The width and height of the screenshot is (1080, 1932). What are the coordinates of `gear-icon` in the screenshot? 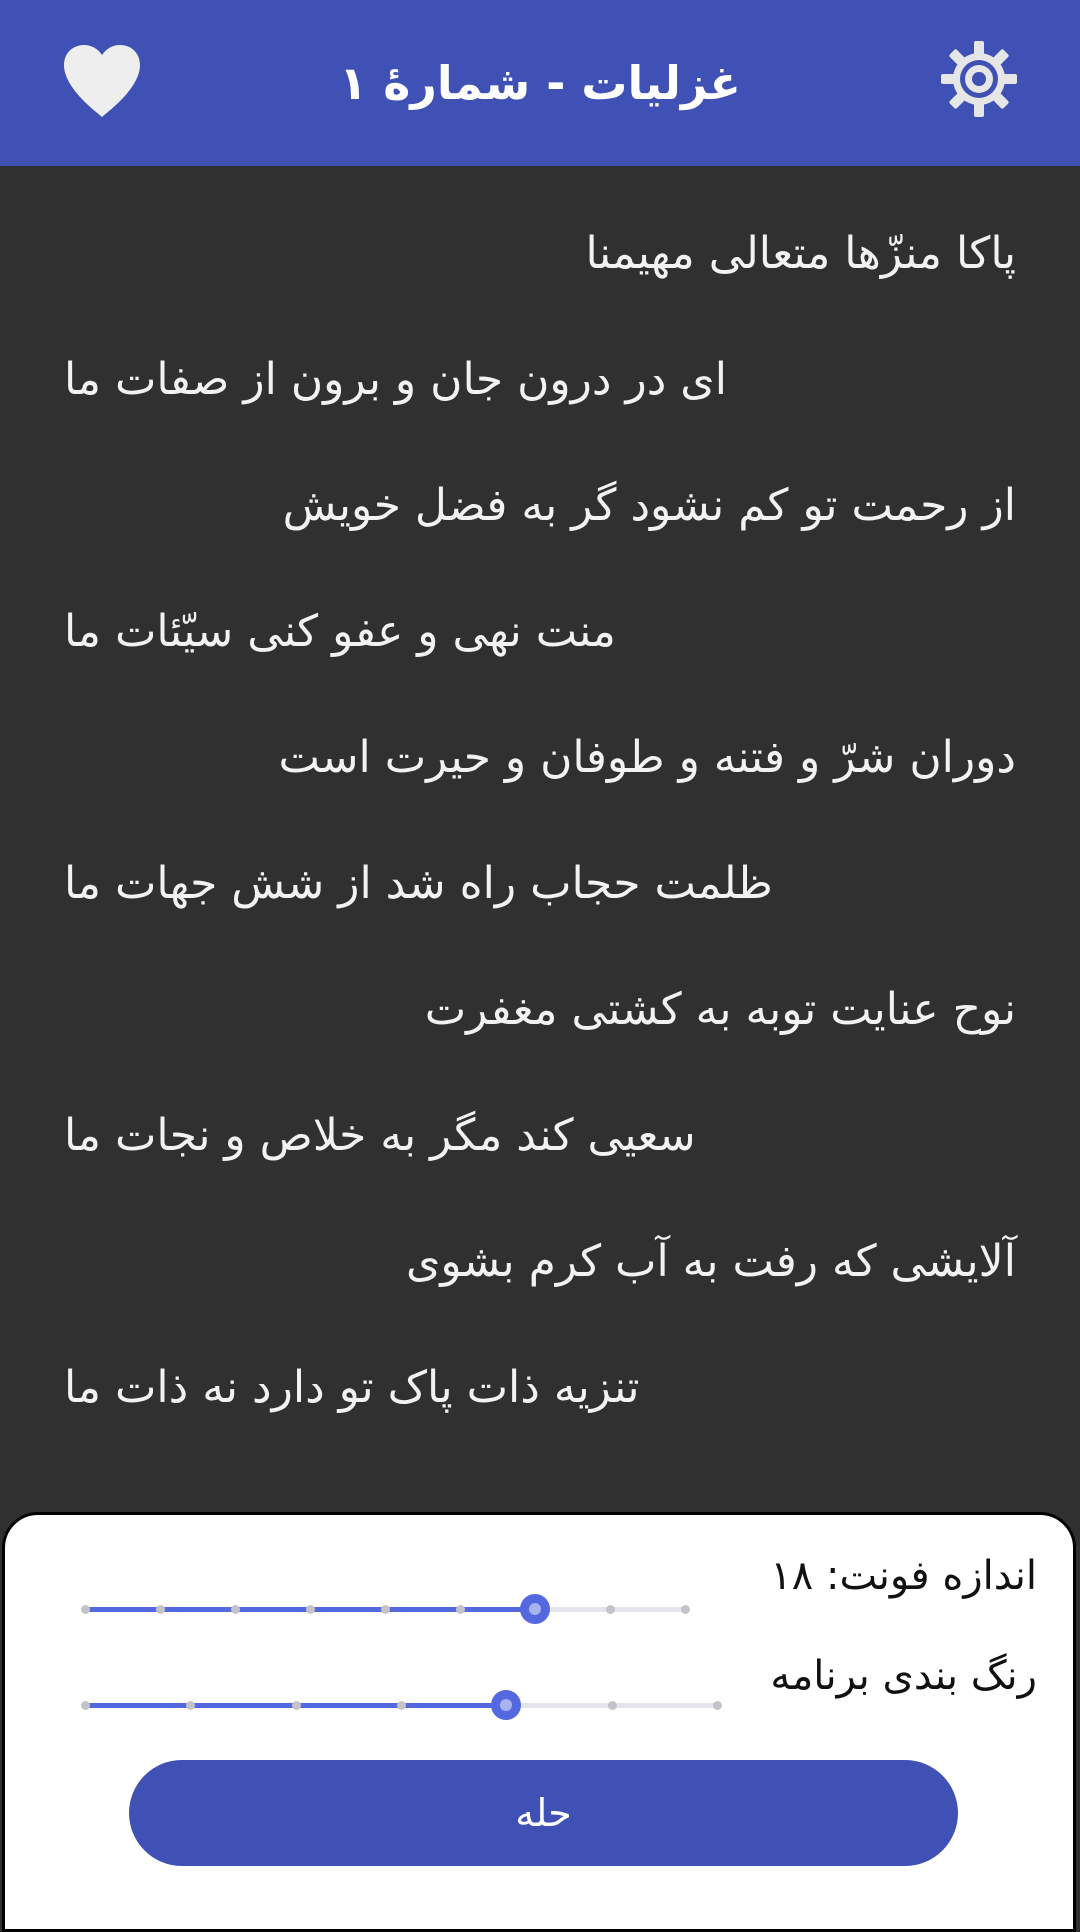 It's located at (979, 79).